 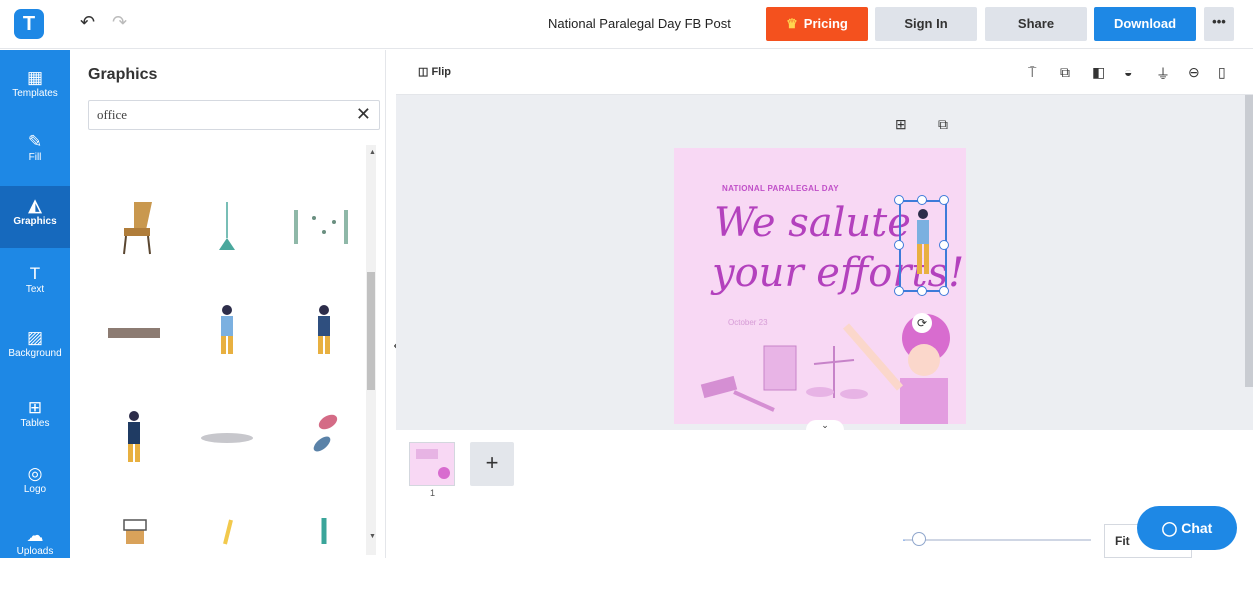 What do you see at coordinates (35, 221) in the screenshot?
I see `sidebar-item-label: Graphics` at bounding box center [35, 221].